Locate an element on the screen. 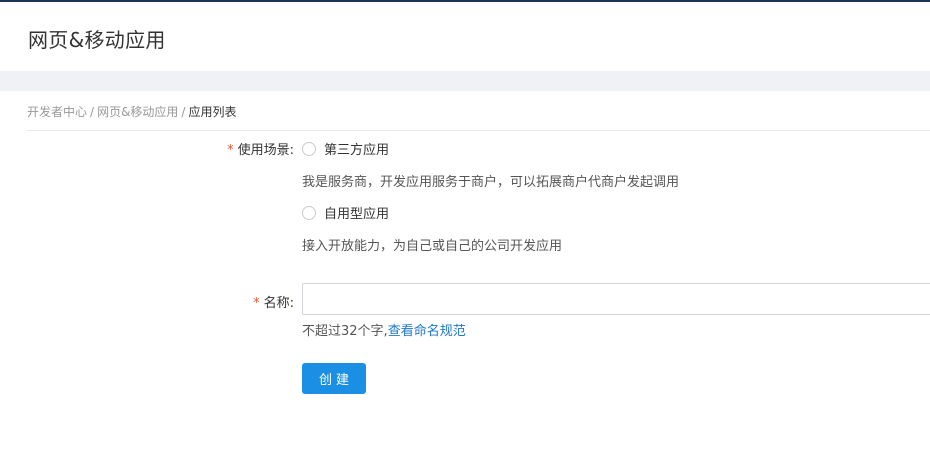 This screenshot has width=930, height=471. third-party-app-description: 我是服务商，开发应用服务于商户，可以拓展商户代商户发起调用 is located at coordinates (491, 182).